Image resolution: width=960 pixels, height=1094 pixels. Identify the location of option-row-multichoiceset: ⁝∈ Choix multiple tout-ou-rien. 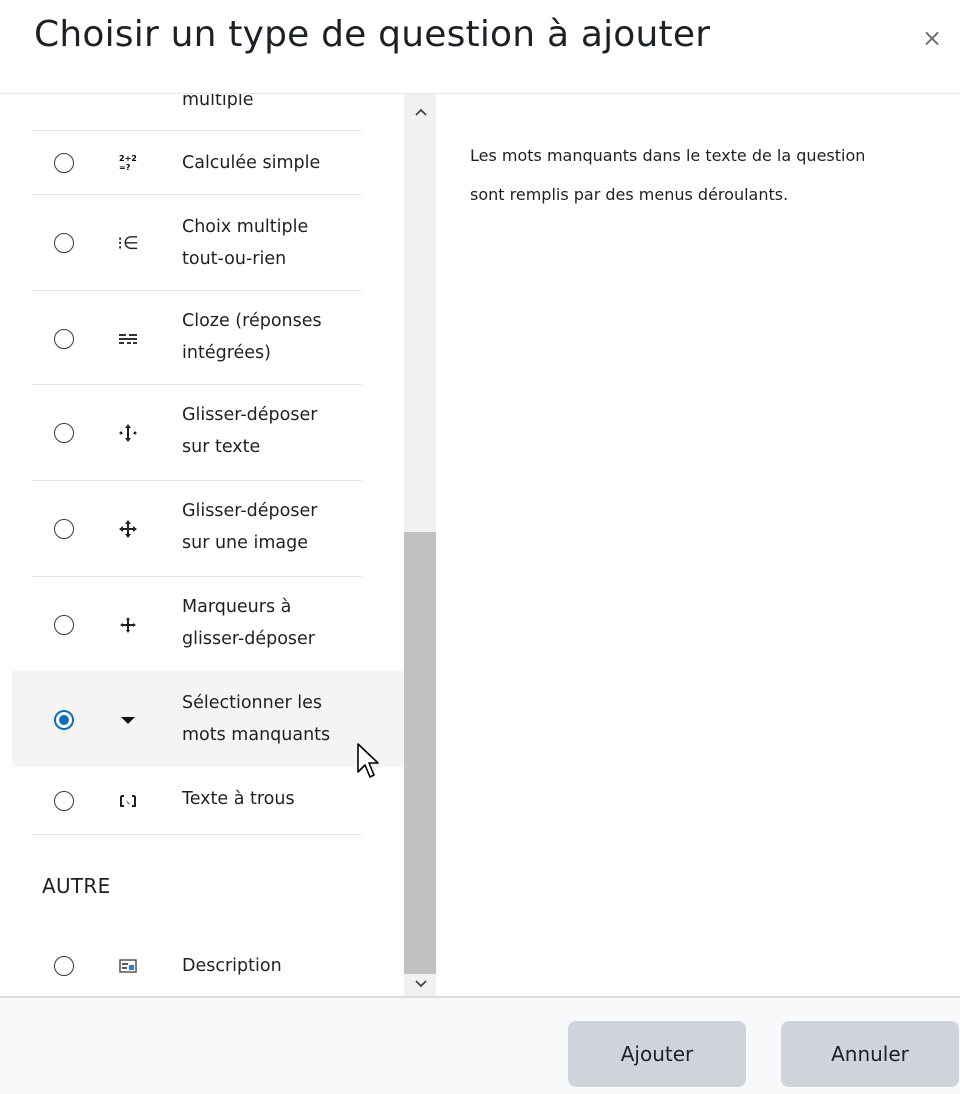
(208, 243).